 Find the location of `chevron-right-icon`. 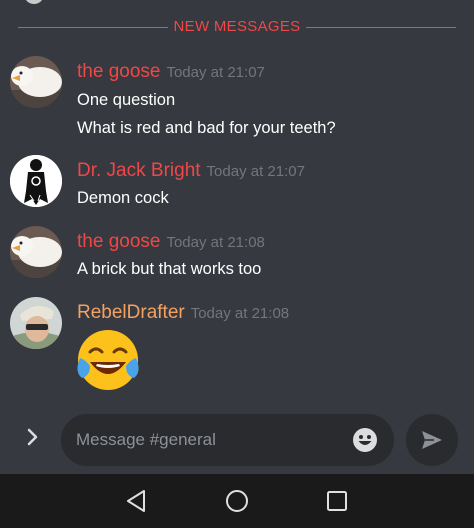

chevron-right-icon is located at coordinates (33, 437).